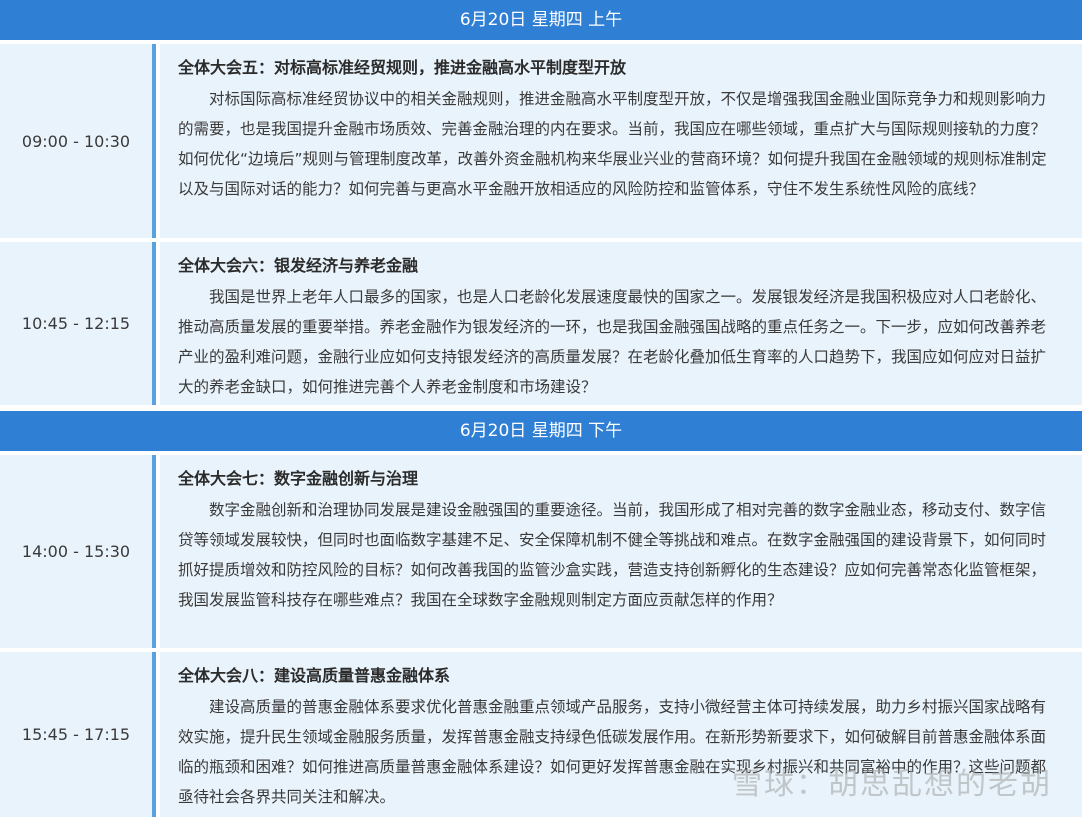 The width and height of the screenshot is (1082, 817). What do you see at coordinates (78, 323) in the screenshot?
I see `session-time: 10:45 - 12:15` at bounding box center [78, 323].